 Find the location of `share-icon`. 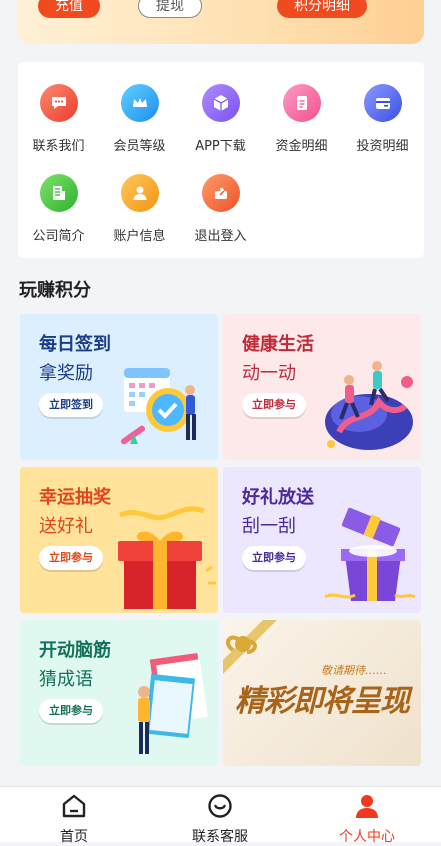

share-icon is located at coordinates (220, 193).